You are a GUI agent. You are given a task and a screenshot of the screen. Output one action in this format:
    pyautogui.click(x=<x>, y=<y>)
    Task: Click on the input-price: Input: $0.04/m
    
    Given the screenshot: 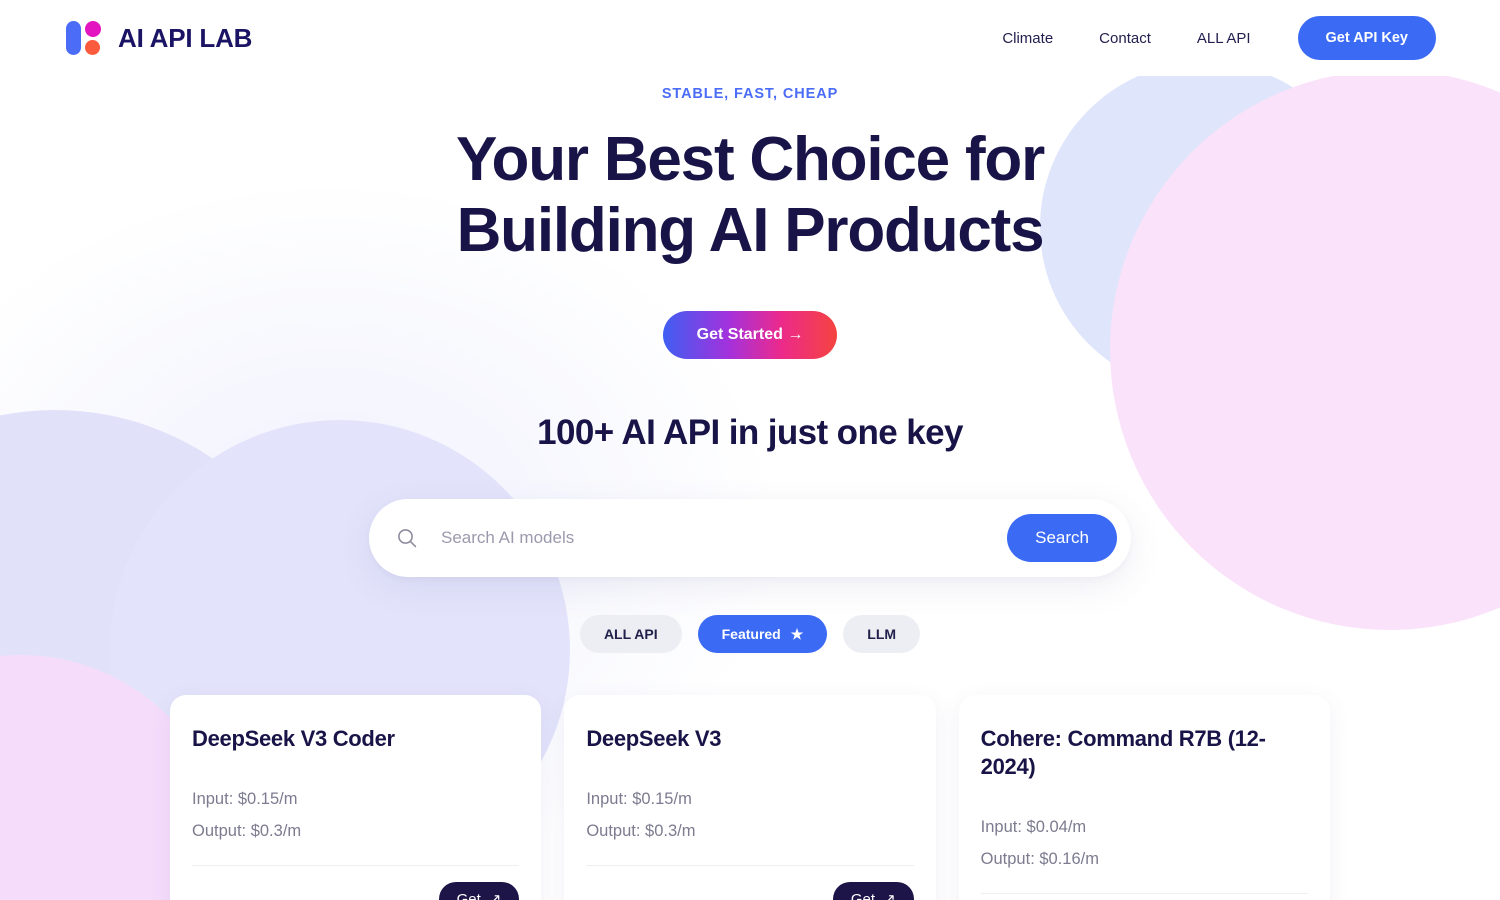 What is the action you would take?
    pyautogui.click(x=1033, y=826)
    